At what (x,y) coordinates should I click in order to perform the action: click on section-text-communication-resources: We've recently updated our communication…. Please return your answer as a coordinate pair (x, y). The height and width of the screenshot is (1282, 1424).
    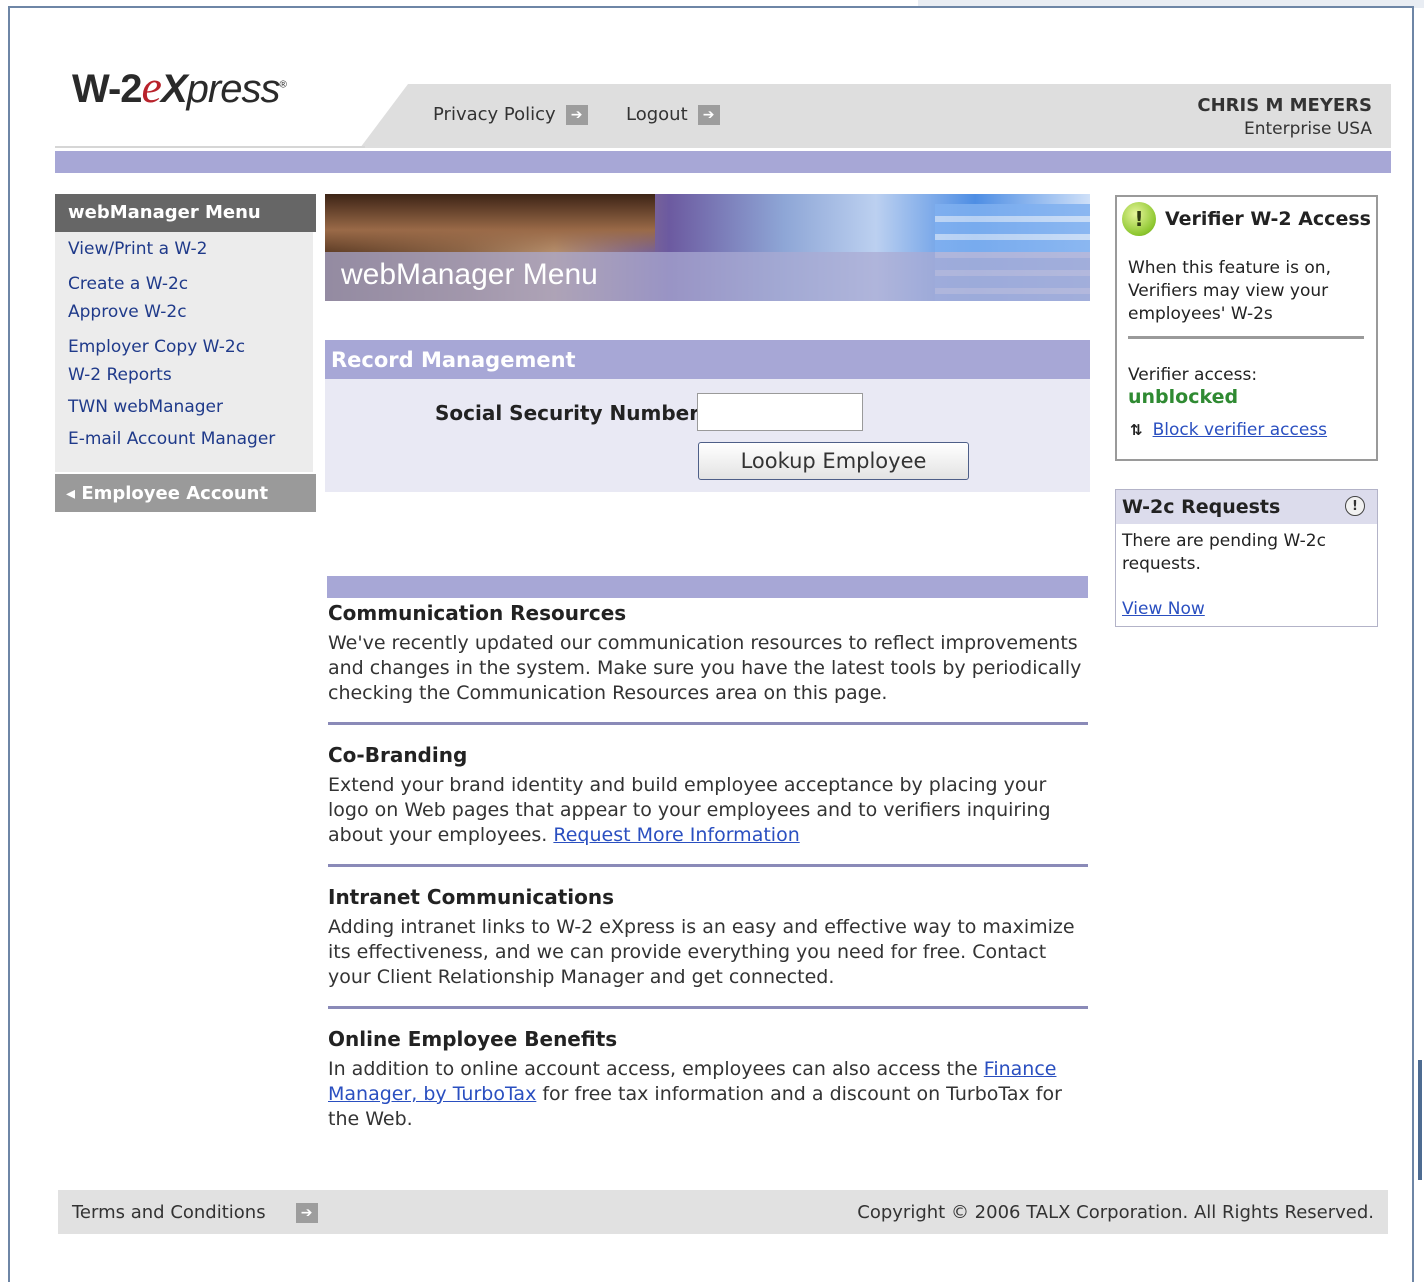
    Looking at the image, I should click on (705, 668).